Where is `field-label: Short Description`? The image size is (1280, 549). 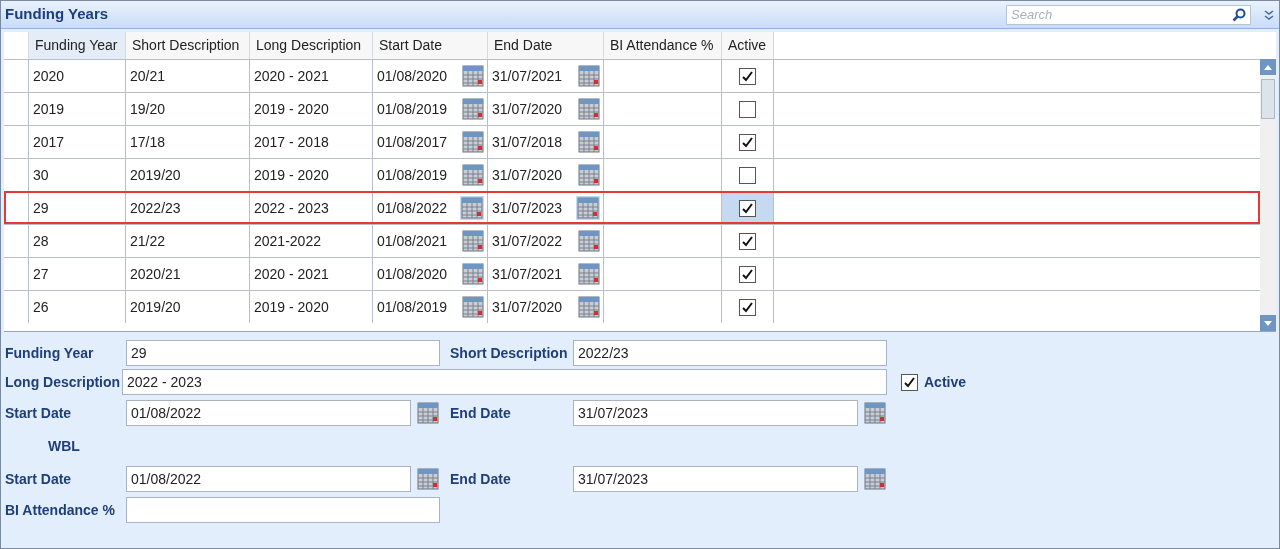 field-label: Short Description is located at coordinates (509, 353).